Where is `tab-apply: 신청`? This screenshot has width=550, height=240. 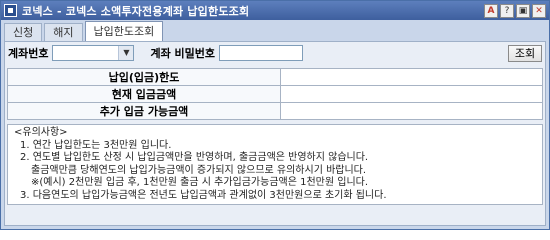
tab-apply: 신청 is located at coordinates (23, 32).